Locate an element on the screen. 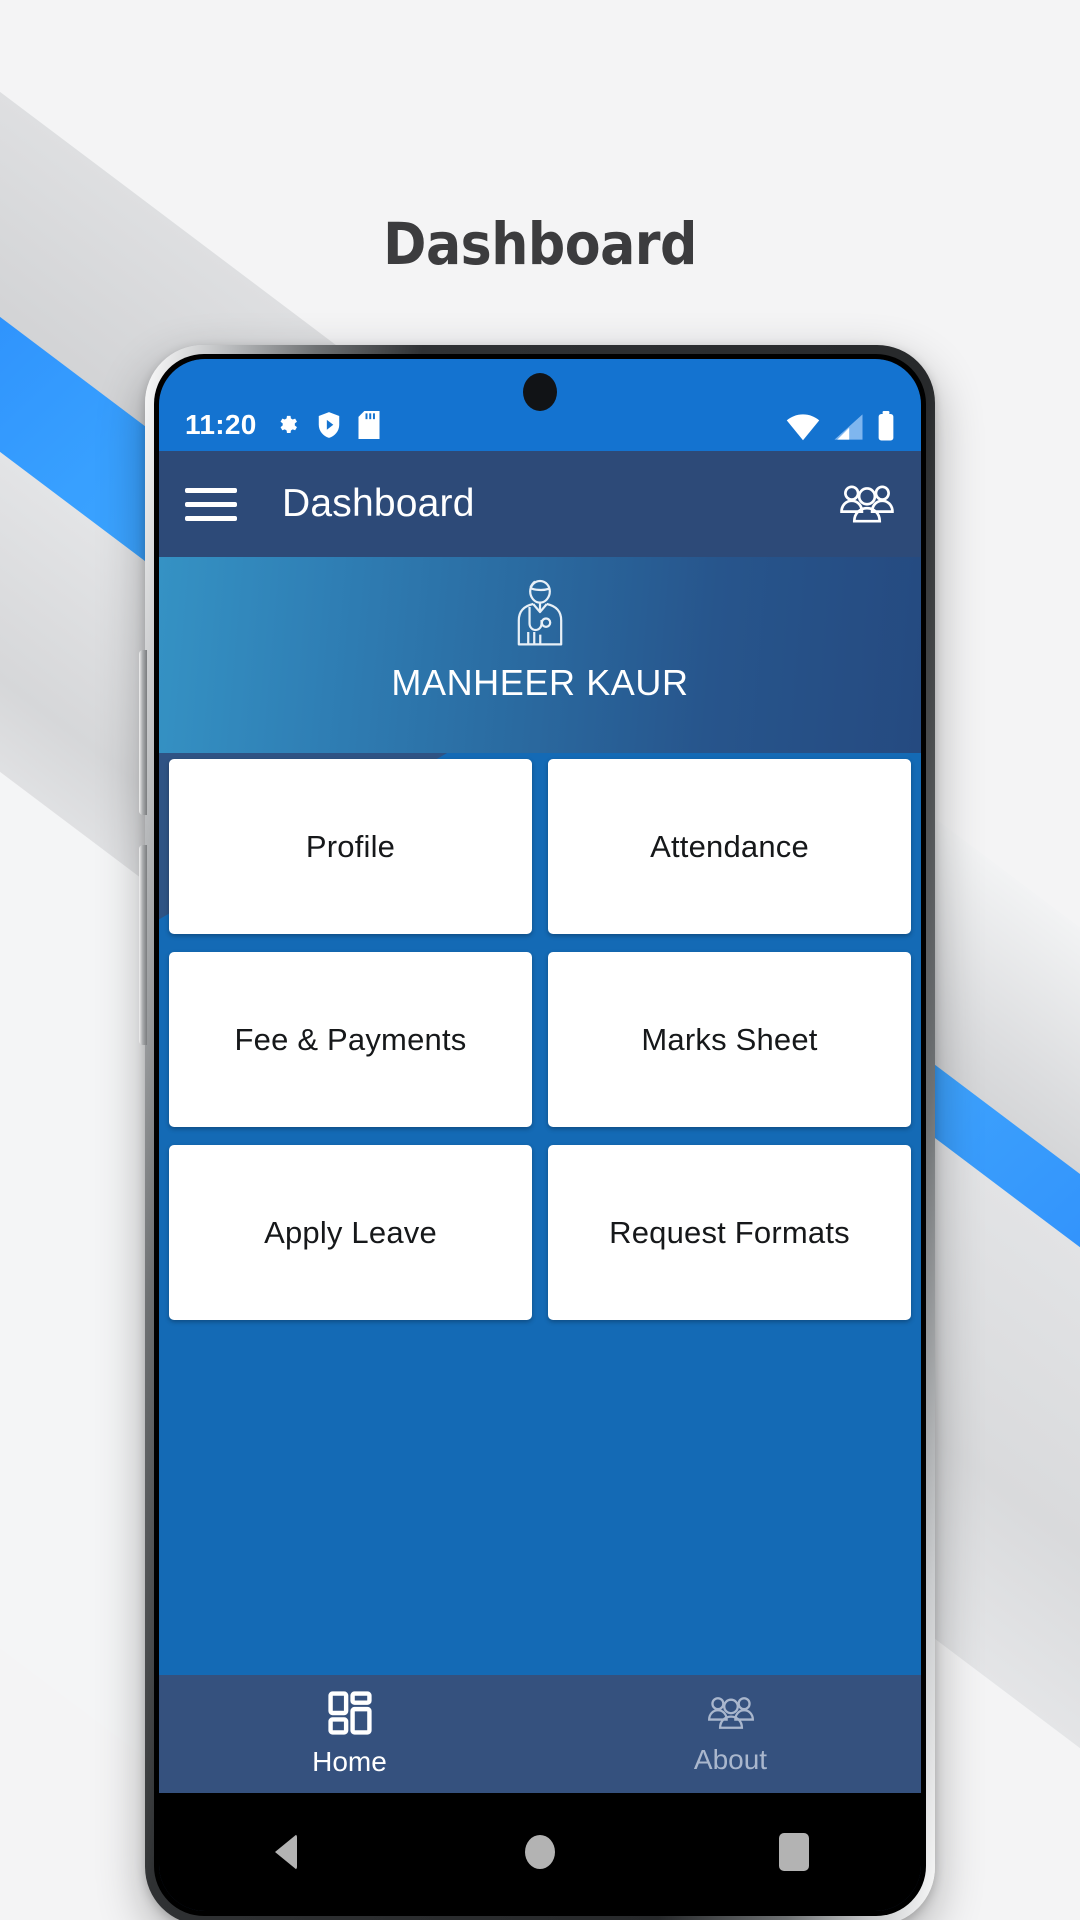 The image size is (1080, 1920). menu-card-label: Apply Leave is located at coordinates (350, 1232).